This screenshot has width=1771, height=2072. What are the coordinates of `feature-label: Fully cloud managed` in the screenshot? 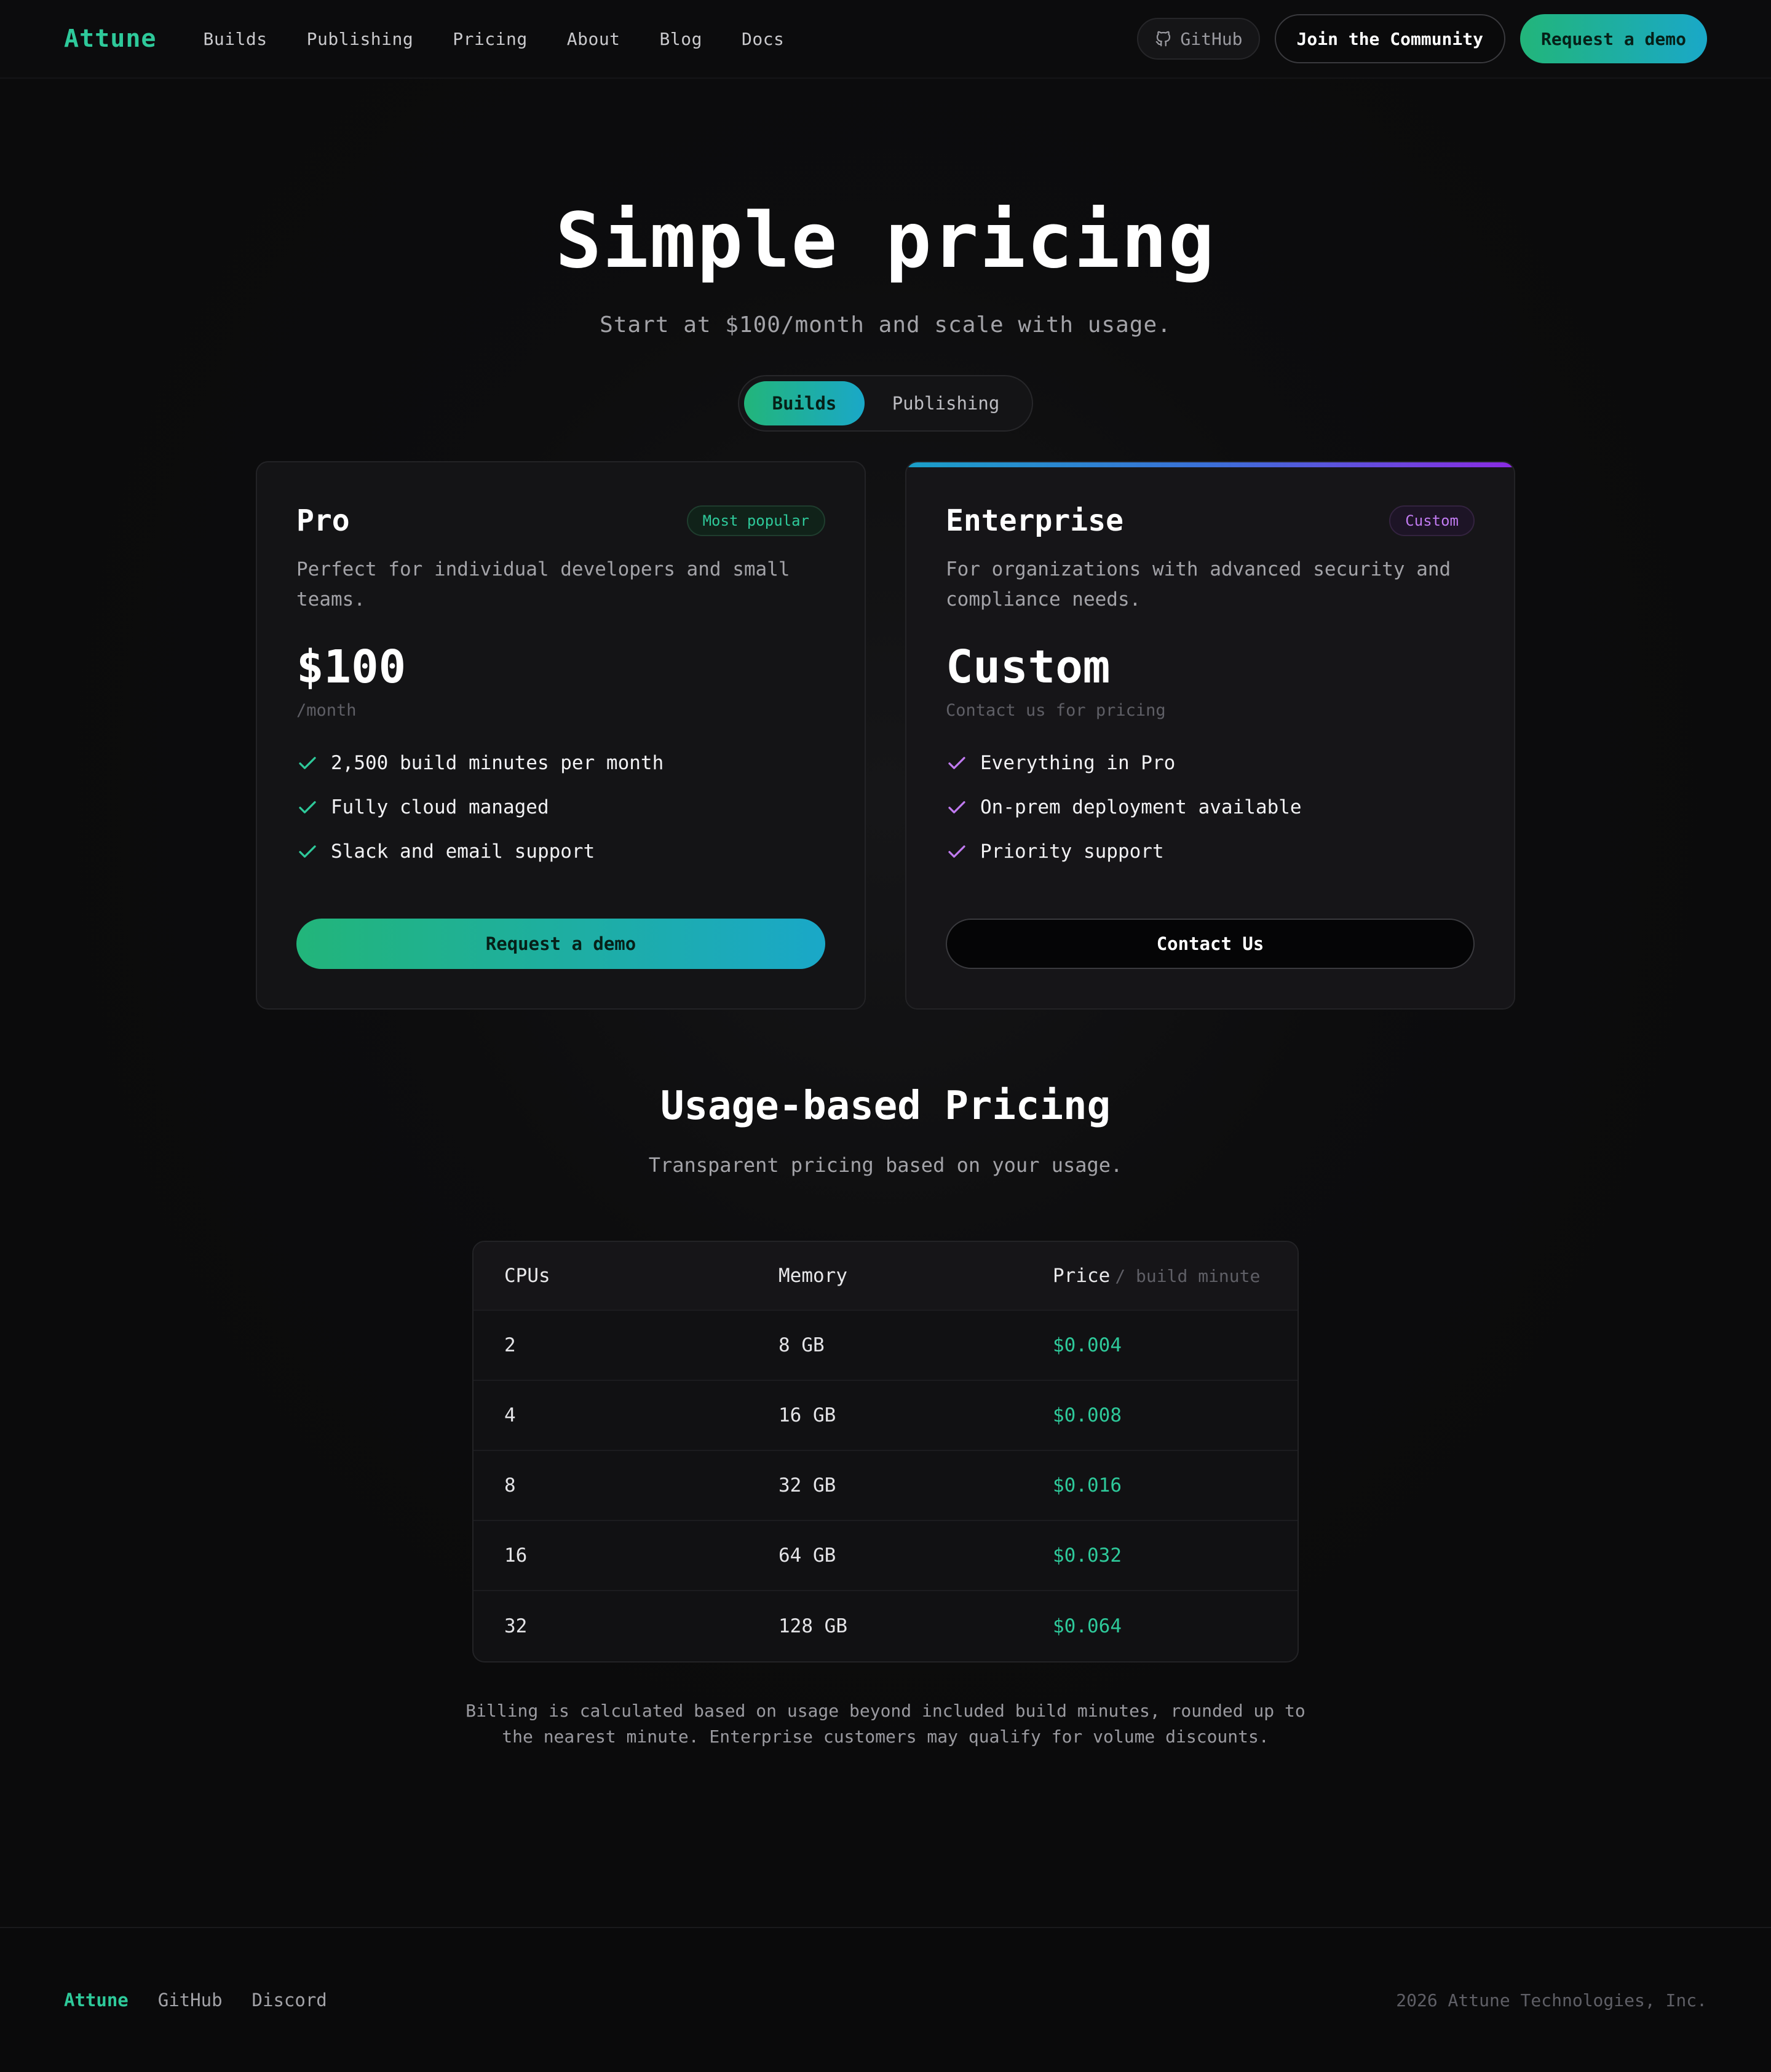 It's located at (440, 807).